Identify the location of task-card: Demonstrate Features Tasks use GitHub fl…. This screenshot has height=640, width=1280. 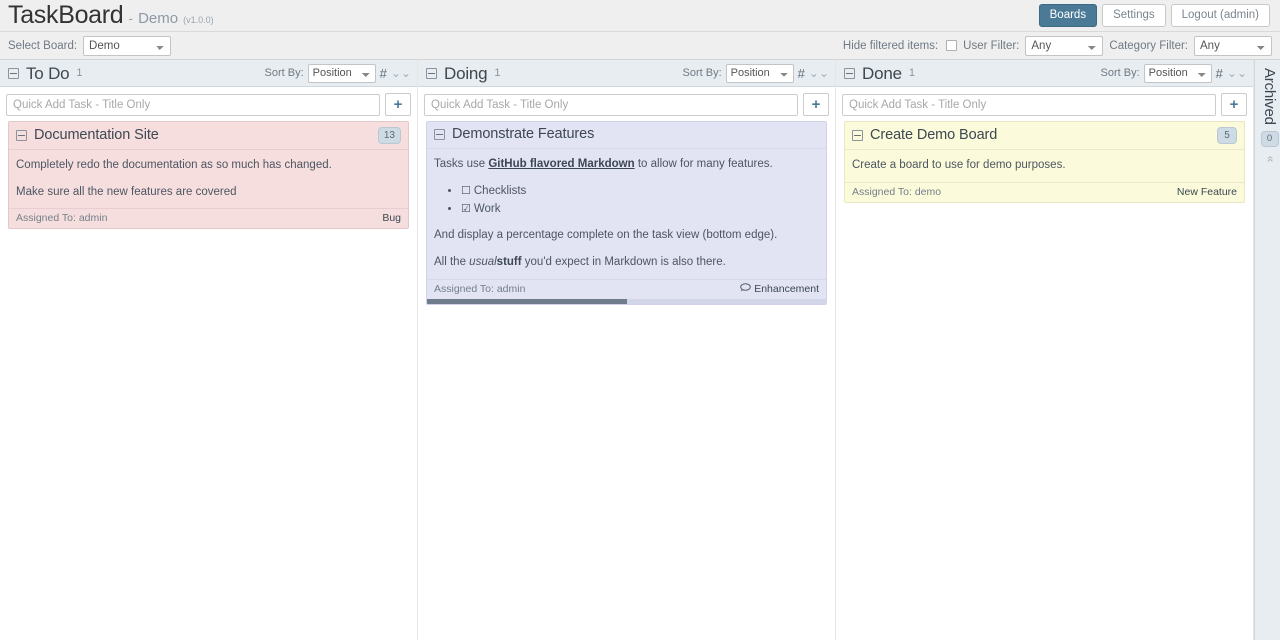
(626, 213).